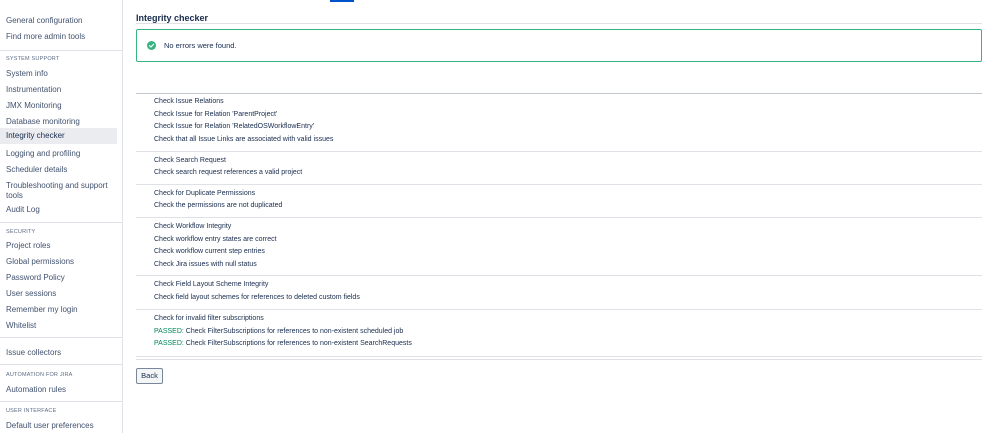 The image size is (998, 433). What do you see at coordinates (58, 74) in the screenshot?
I see `sidebar-item-system-info: System info` at bounding box center [58, 74].